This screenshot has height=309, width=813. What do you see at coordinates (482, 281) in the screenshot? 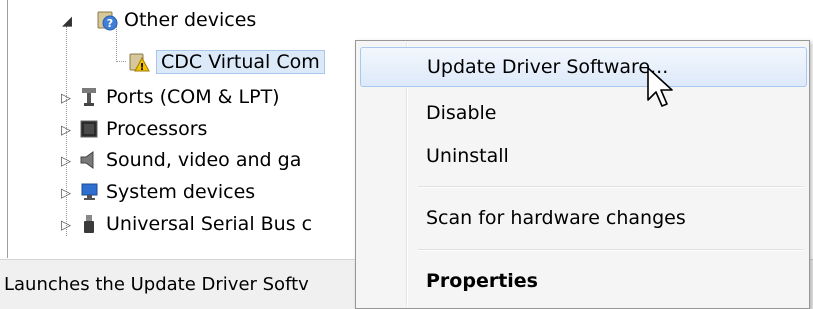
I see `menu-item-label: Properties` at bounding box center [482, 281].